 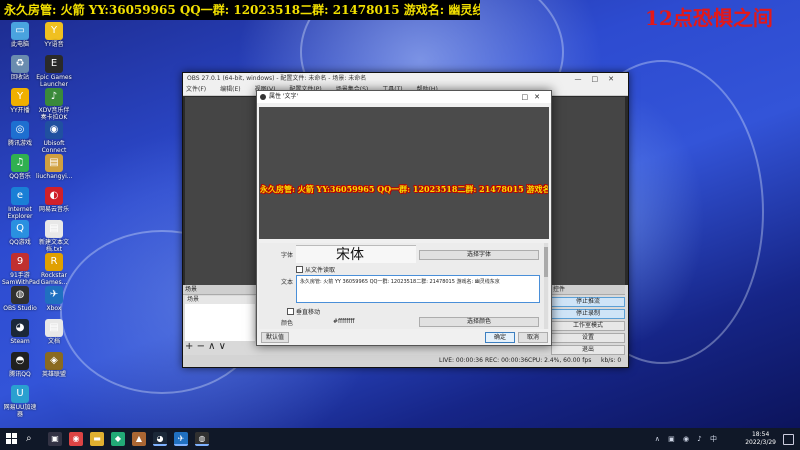 I want to click on control-button: 停止录制, so click(x=588, y=314).